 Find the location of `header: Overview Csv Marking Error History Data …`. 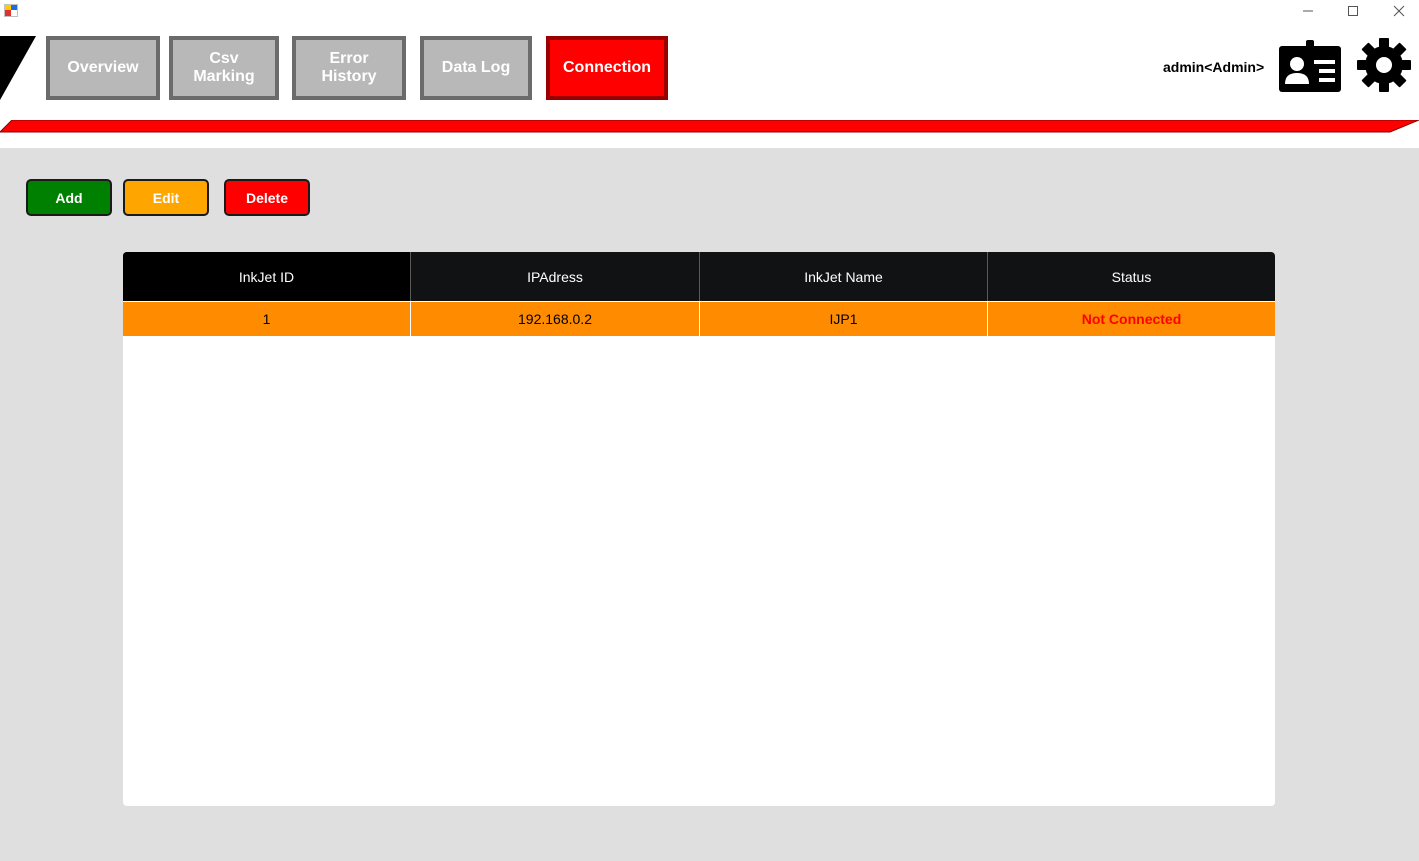

header: Overview Csv Marking Error History Data … is located at coordinates (709, 86).